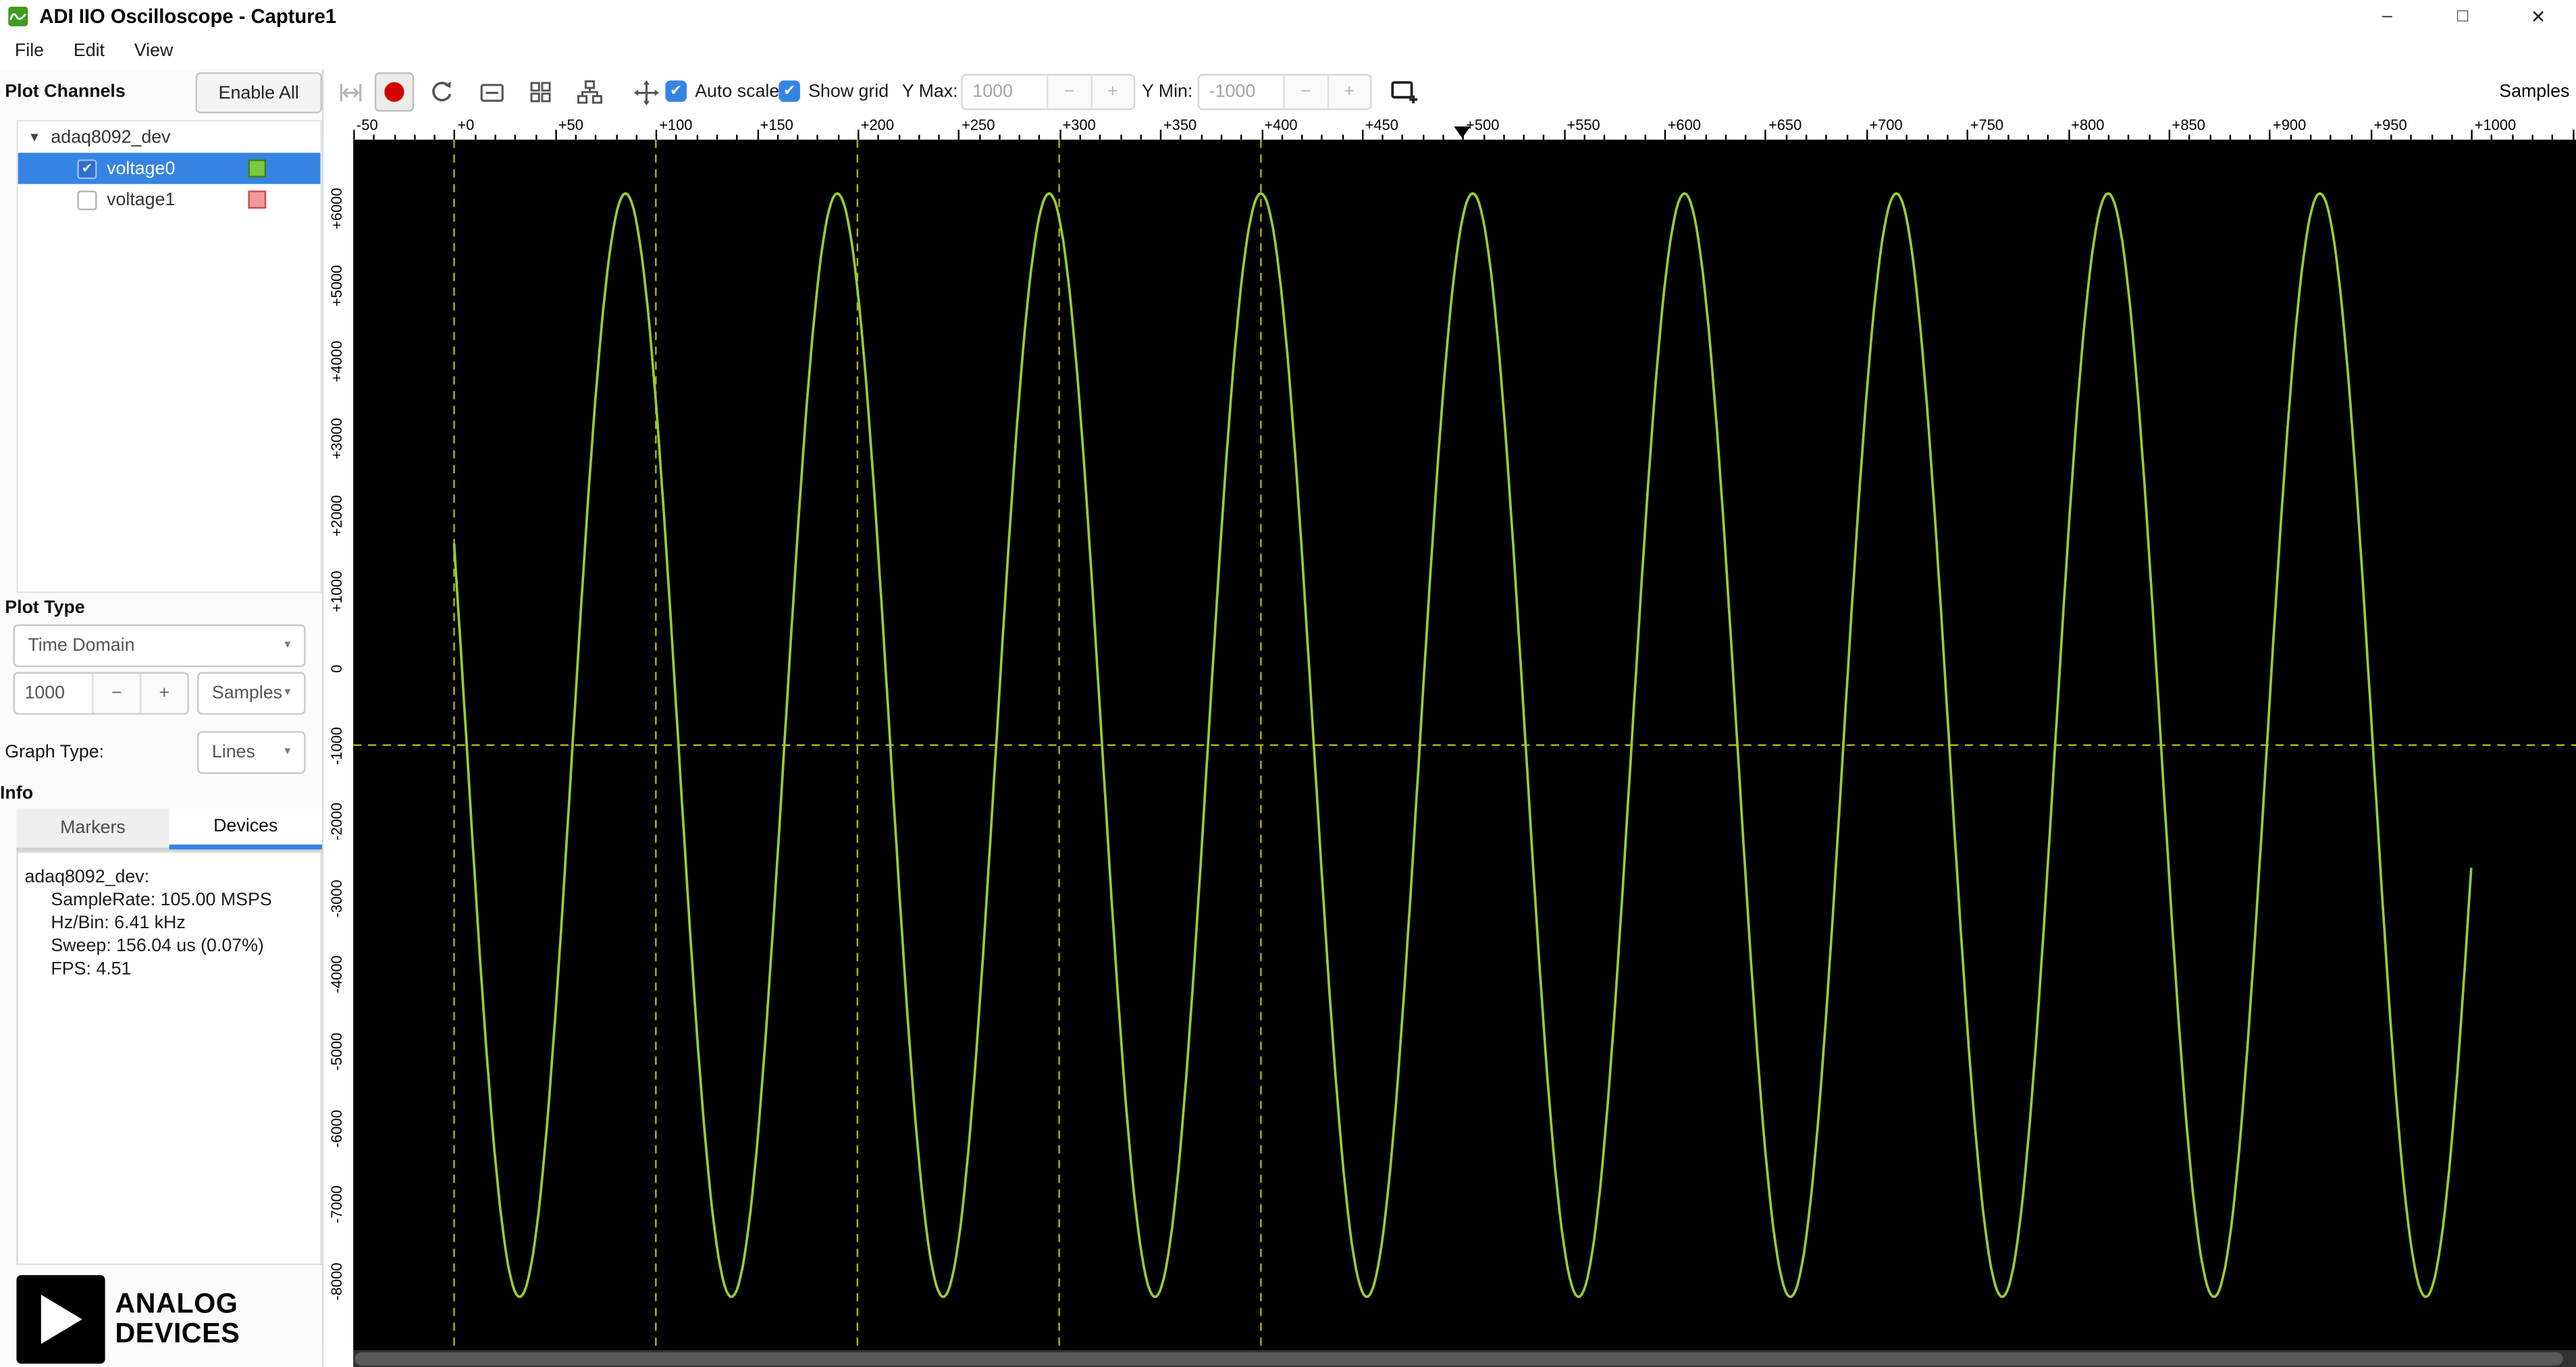 The width and height of the screenshot is (2576, 1367). What do you see at coordinates (141, 168) in the screenshot?
I see `channel-name: voltage0` at bounding box center [141, 168].